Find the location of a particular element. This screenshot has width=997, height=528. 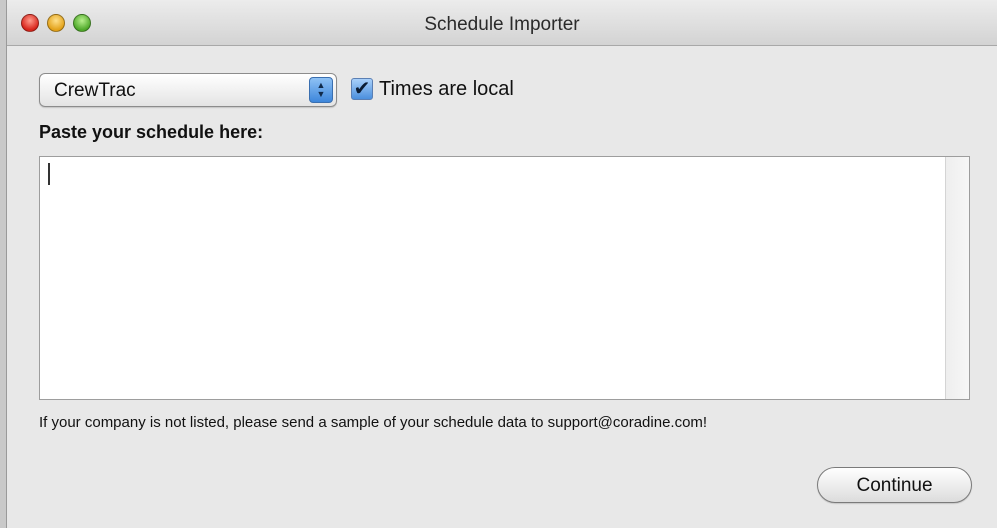

import-source-popup: CrewTrac ▲ ▼ is located at coordinates (188, 90).